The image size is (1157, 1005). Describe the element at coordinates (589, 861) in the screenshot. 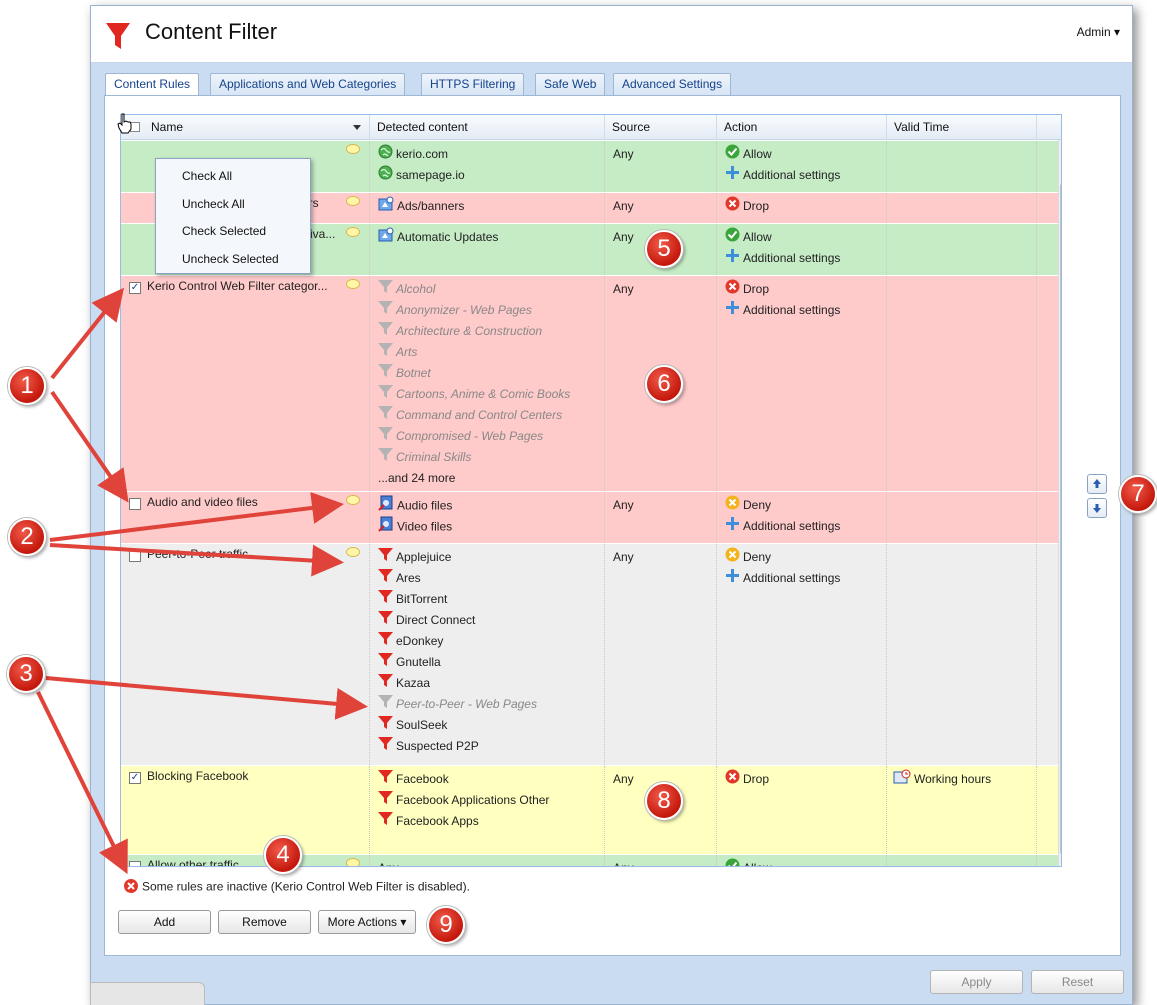

I see `table-row: Allow other traffic Any Any Allow` at that location.